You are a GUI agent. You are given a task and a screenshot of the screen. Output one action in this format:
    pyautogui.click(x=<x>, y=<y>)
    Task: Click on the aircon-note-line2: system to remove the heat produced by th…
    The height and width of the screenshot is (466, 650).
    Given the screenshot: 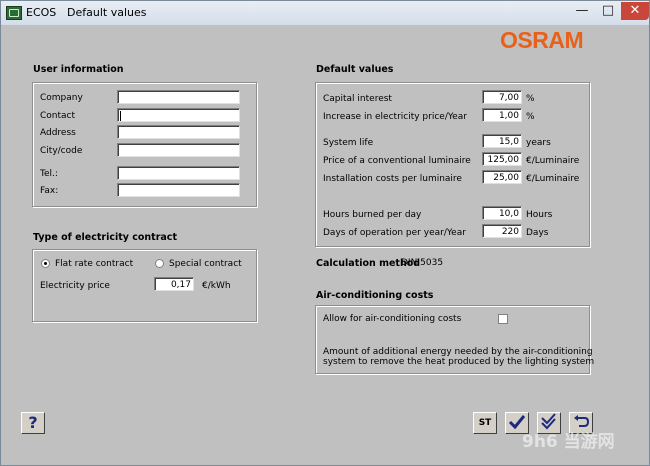 What is the action you would take?
    pyautogui.click(x=459, y=362)
    